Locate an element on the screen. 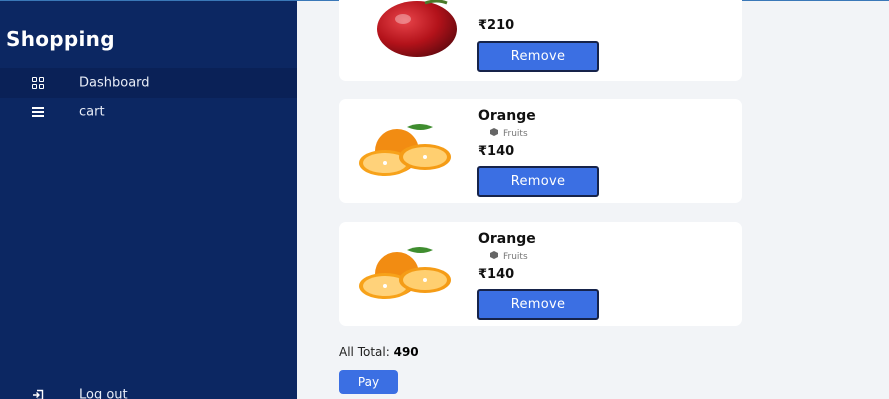 The width and height of the screenshot is (889, 399). product-price: ₹210 is located at coordinates (496, 25).